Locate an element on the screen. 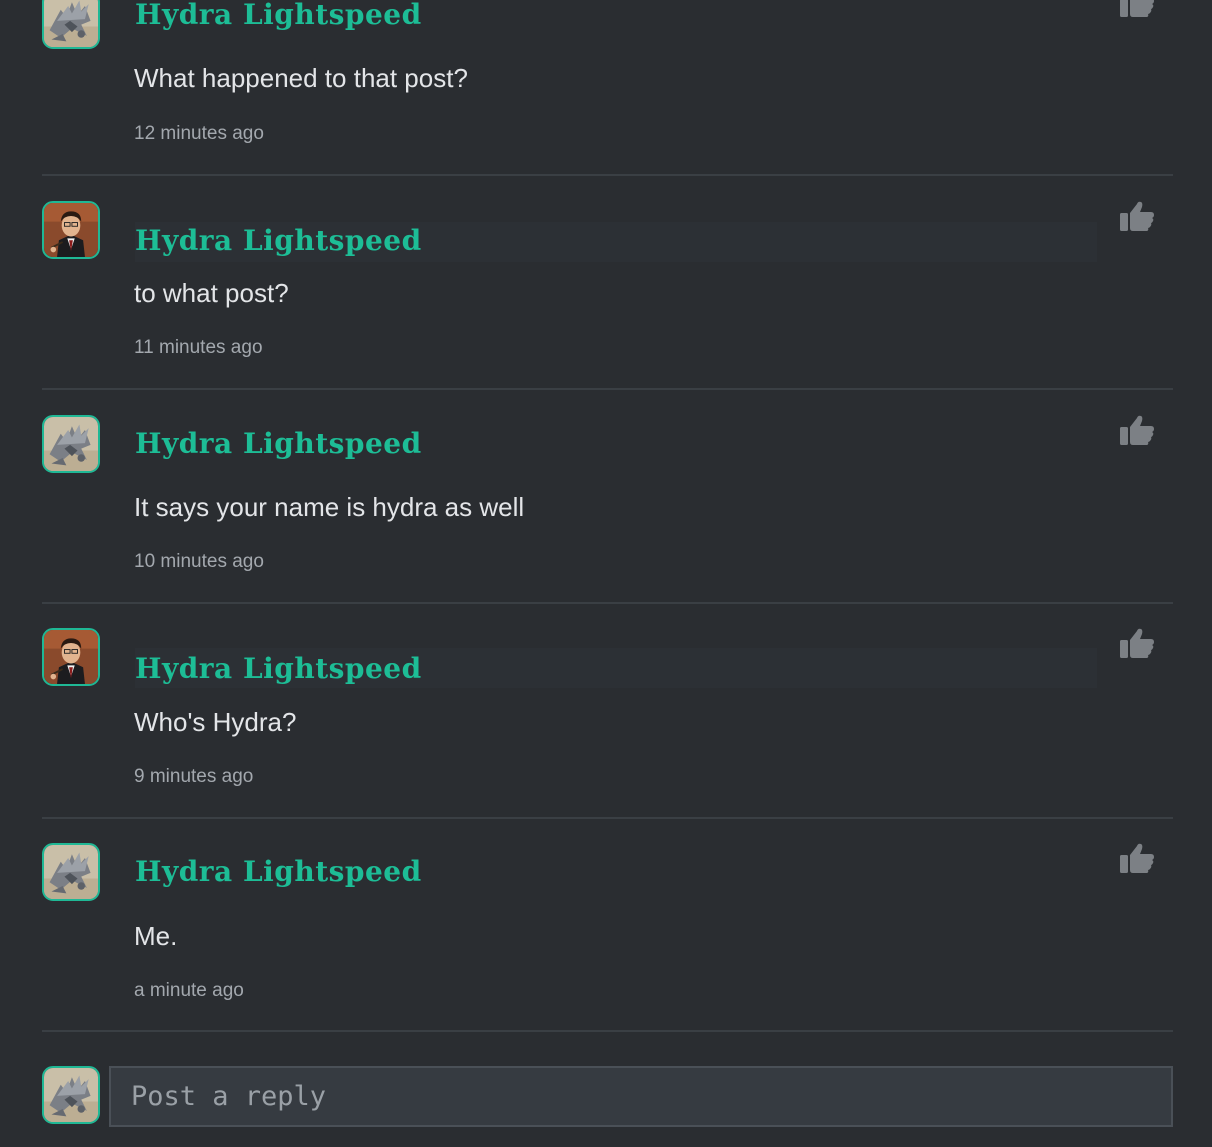 The image size is (1212, 1147). current-user-avatar is located at coordinates (71, 1095).